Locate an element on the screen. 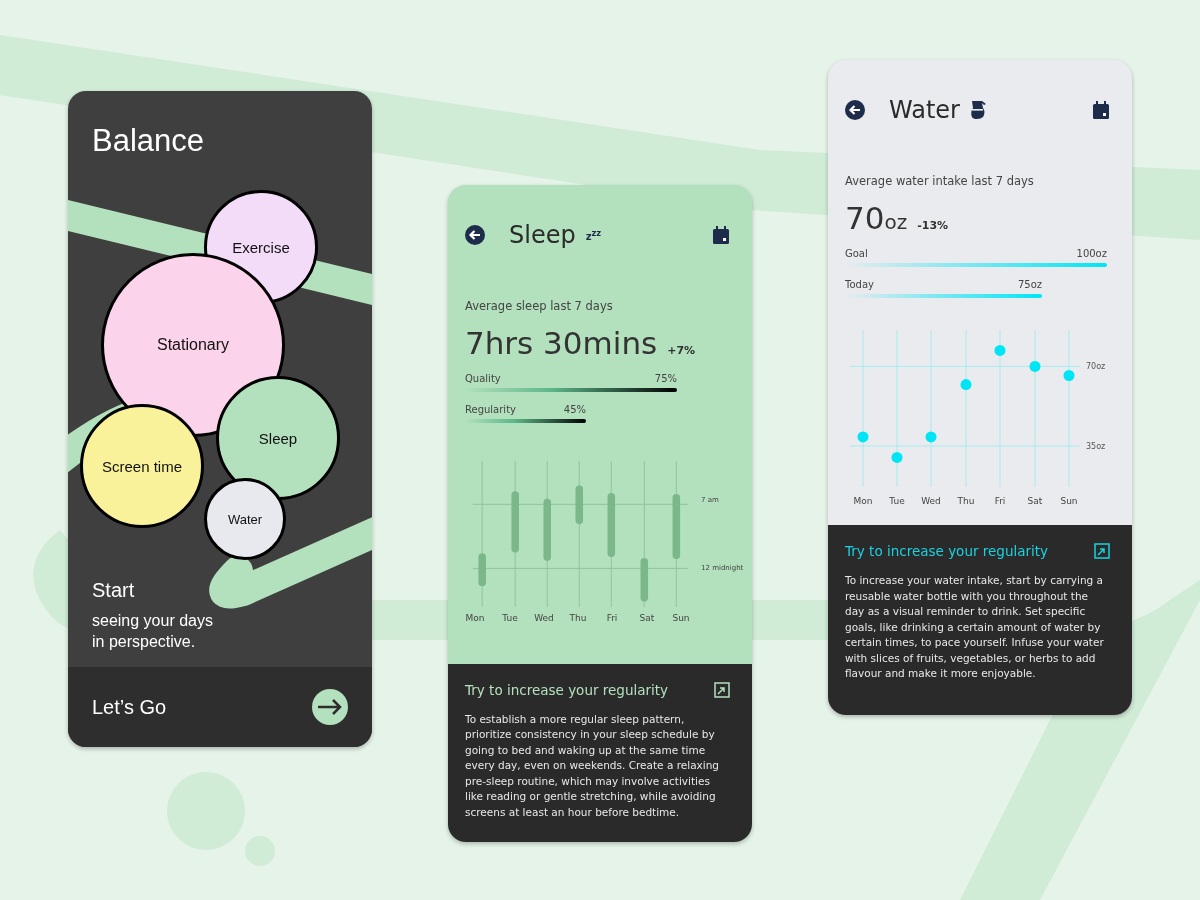  summary-label: Average water intake last 7 days is located at coordinates (940, 181).